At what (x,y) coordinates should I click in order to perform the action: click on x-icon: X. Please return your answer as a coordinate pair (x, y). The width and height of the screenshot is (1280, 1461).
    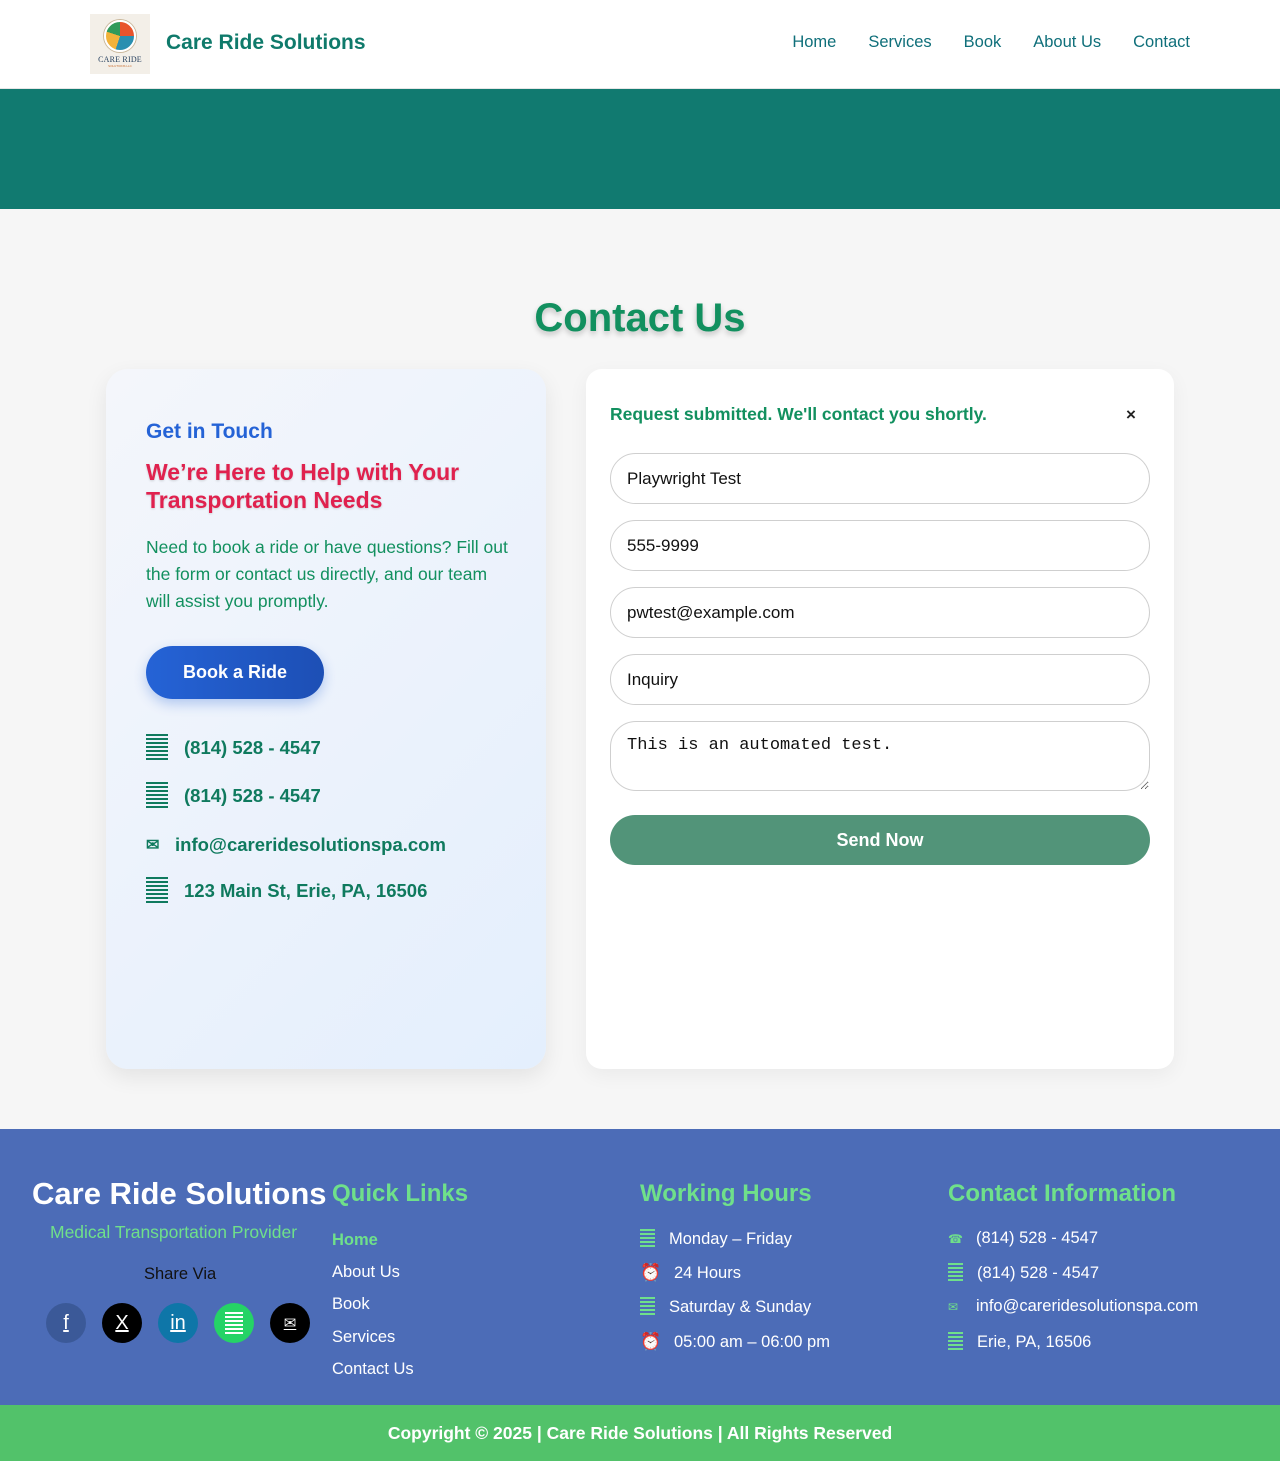
    Looking at the image, I should click on (122, 1322).